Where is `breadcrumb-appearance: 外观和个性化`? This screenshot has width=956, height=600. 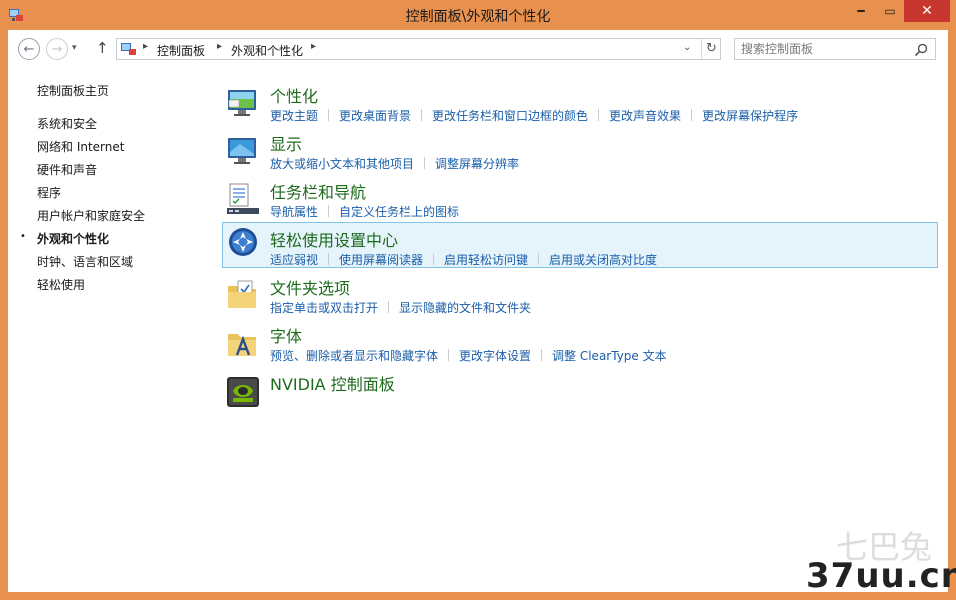
breadcrumb-appearance: 外观和个性化 is located at coordinates (267, 50).